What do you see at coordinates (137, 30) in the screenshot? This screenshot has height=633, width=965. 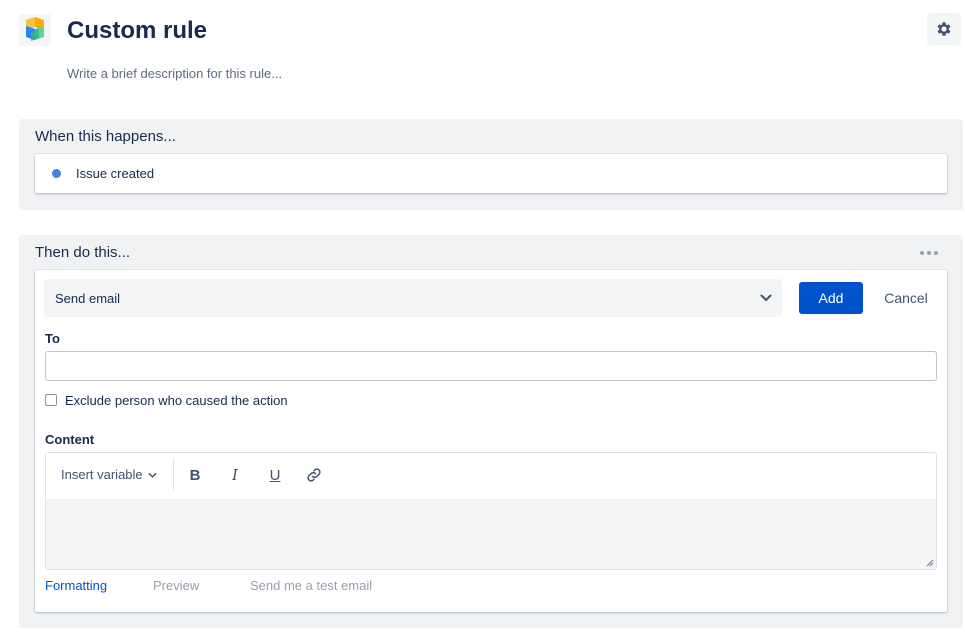 I see `page-title: Custom rule` at bounding box center [137, 30].